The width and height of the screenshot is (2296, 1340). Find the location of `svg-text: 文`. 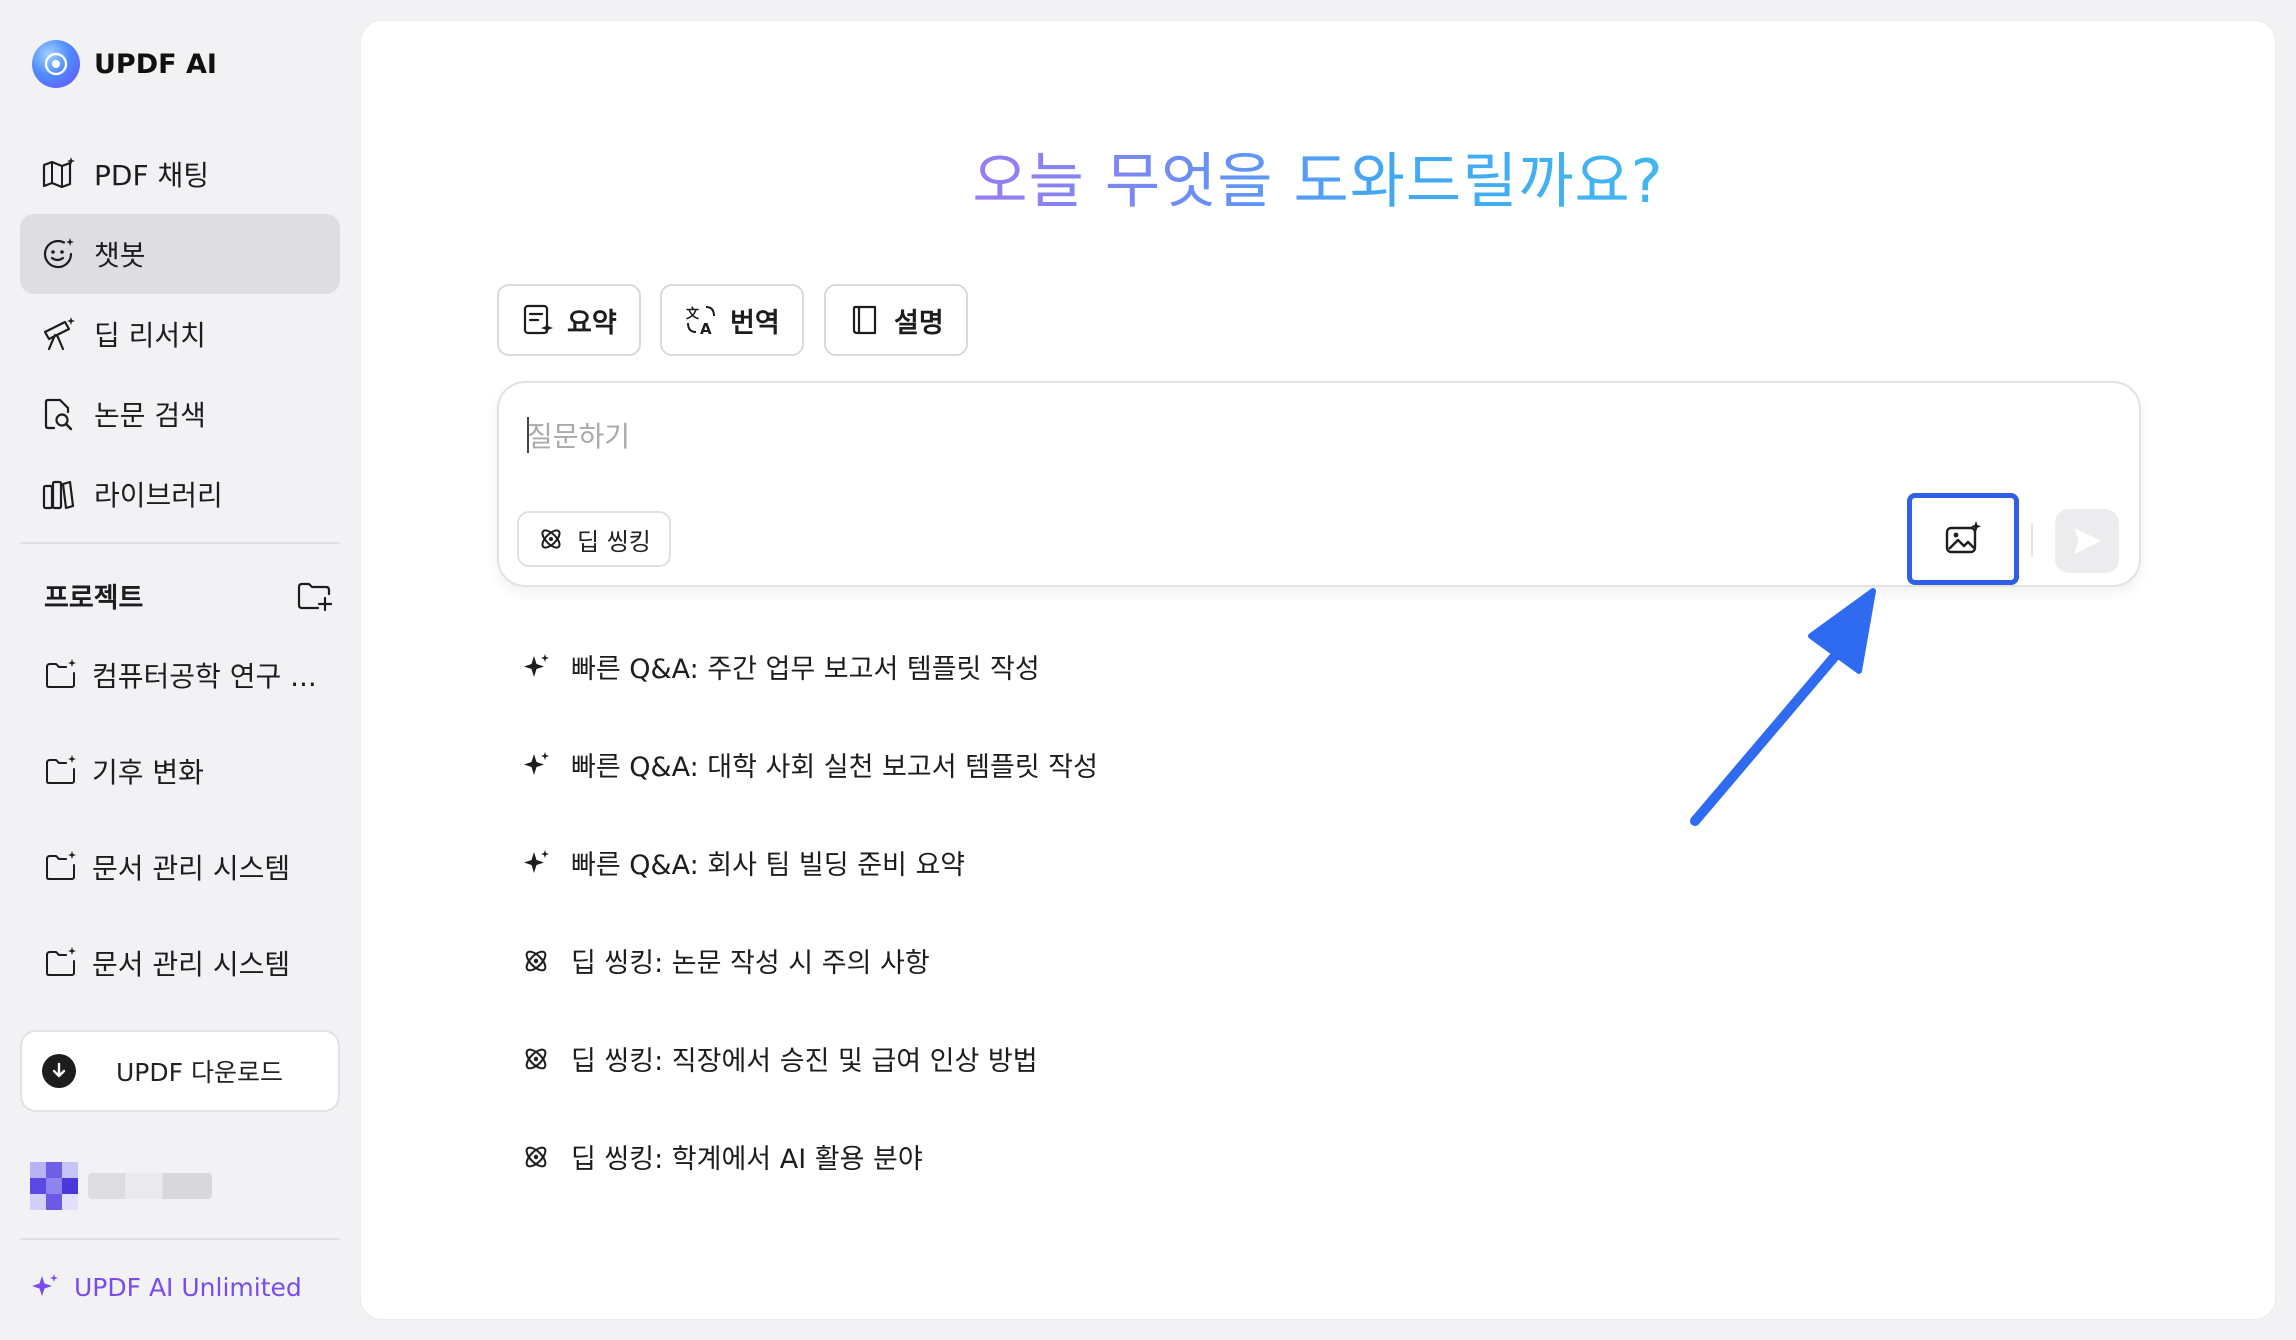

svg-text: 文 is located at coordinates (693, 314).